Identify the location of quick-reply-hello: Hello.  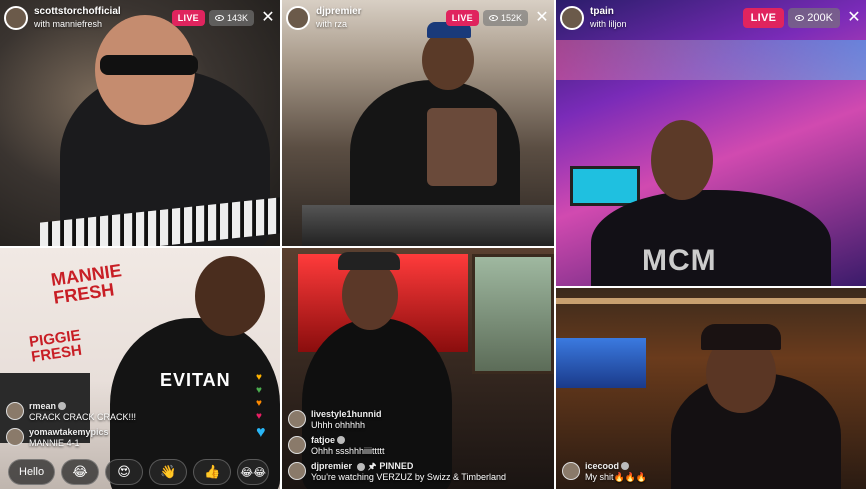
(32, 472).